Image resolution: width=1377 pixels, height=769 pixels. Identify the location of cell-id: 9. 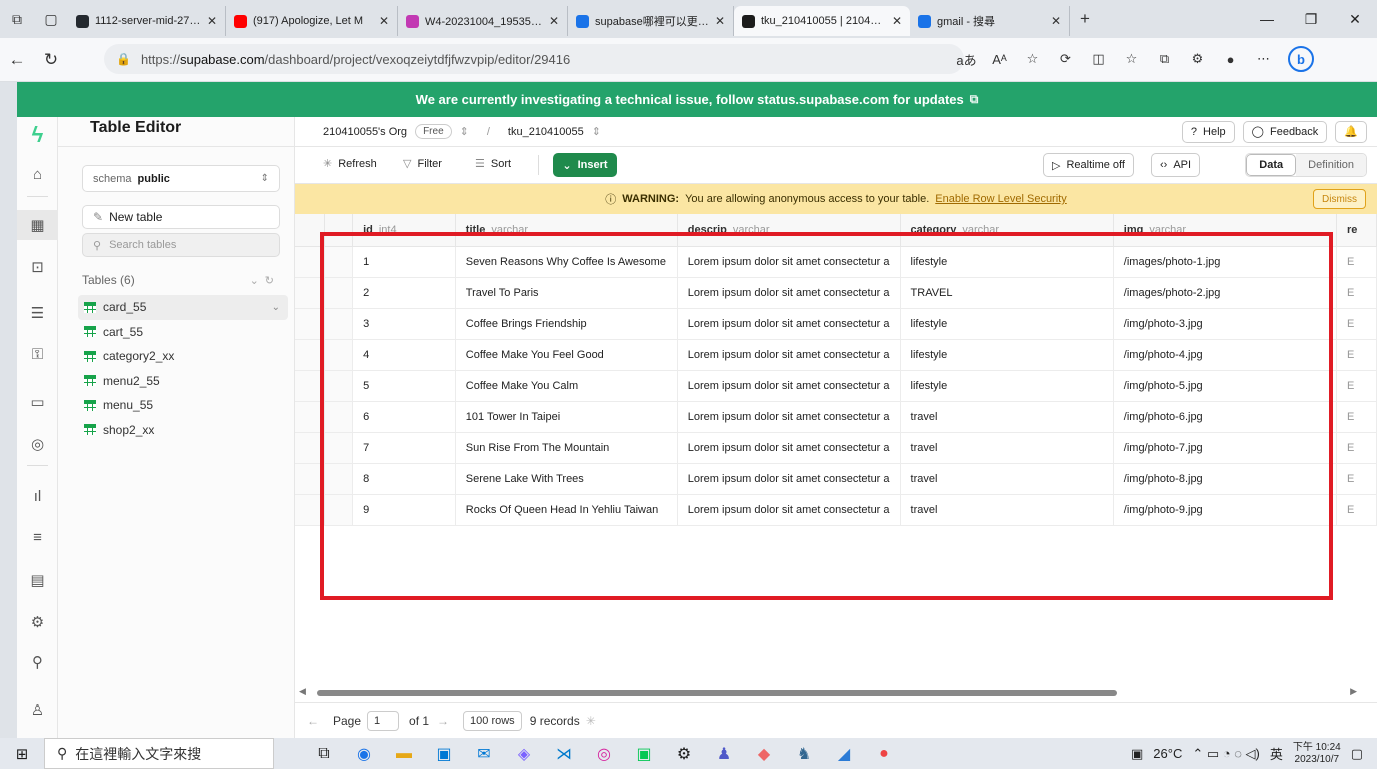
(404, 510).